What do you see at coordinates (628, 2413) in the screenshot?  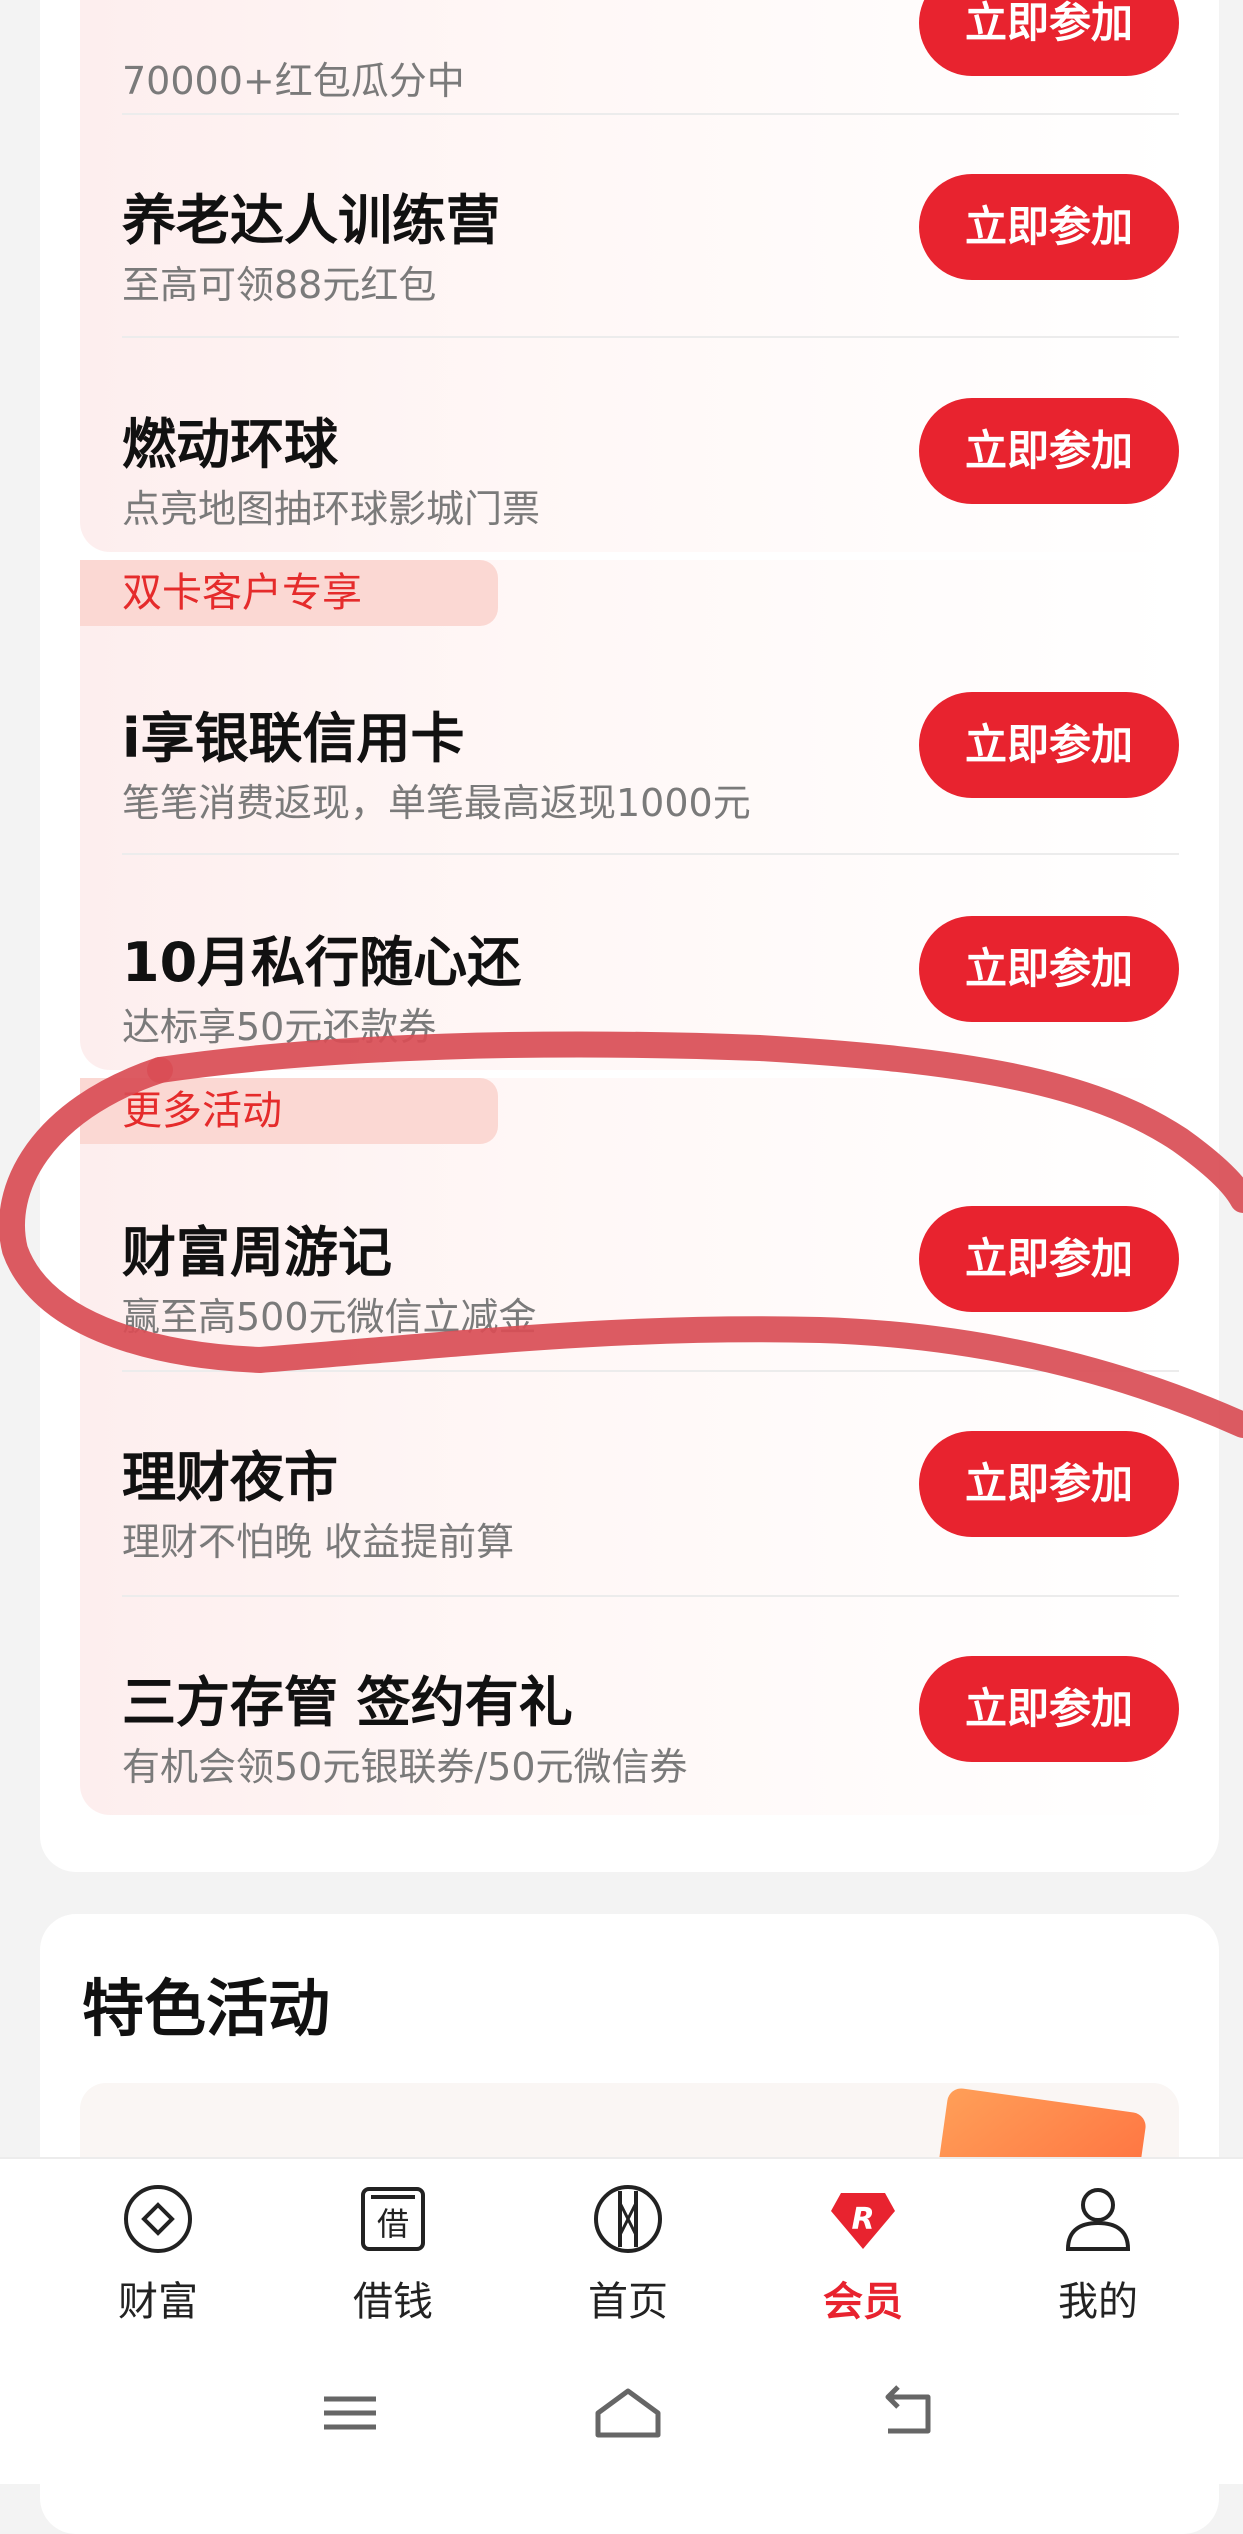 I see `home-icon` at bounding box center [628, 2413].